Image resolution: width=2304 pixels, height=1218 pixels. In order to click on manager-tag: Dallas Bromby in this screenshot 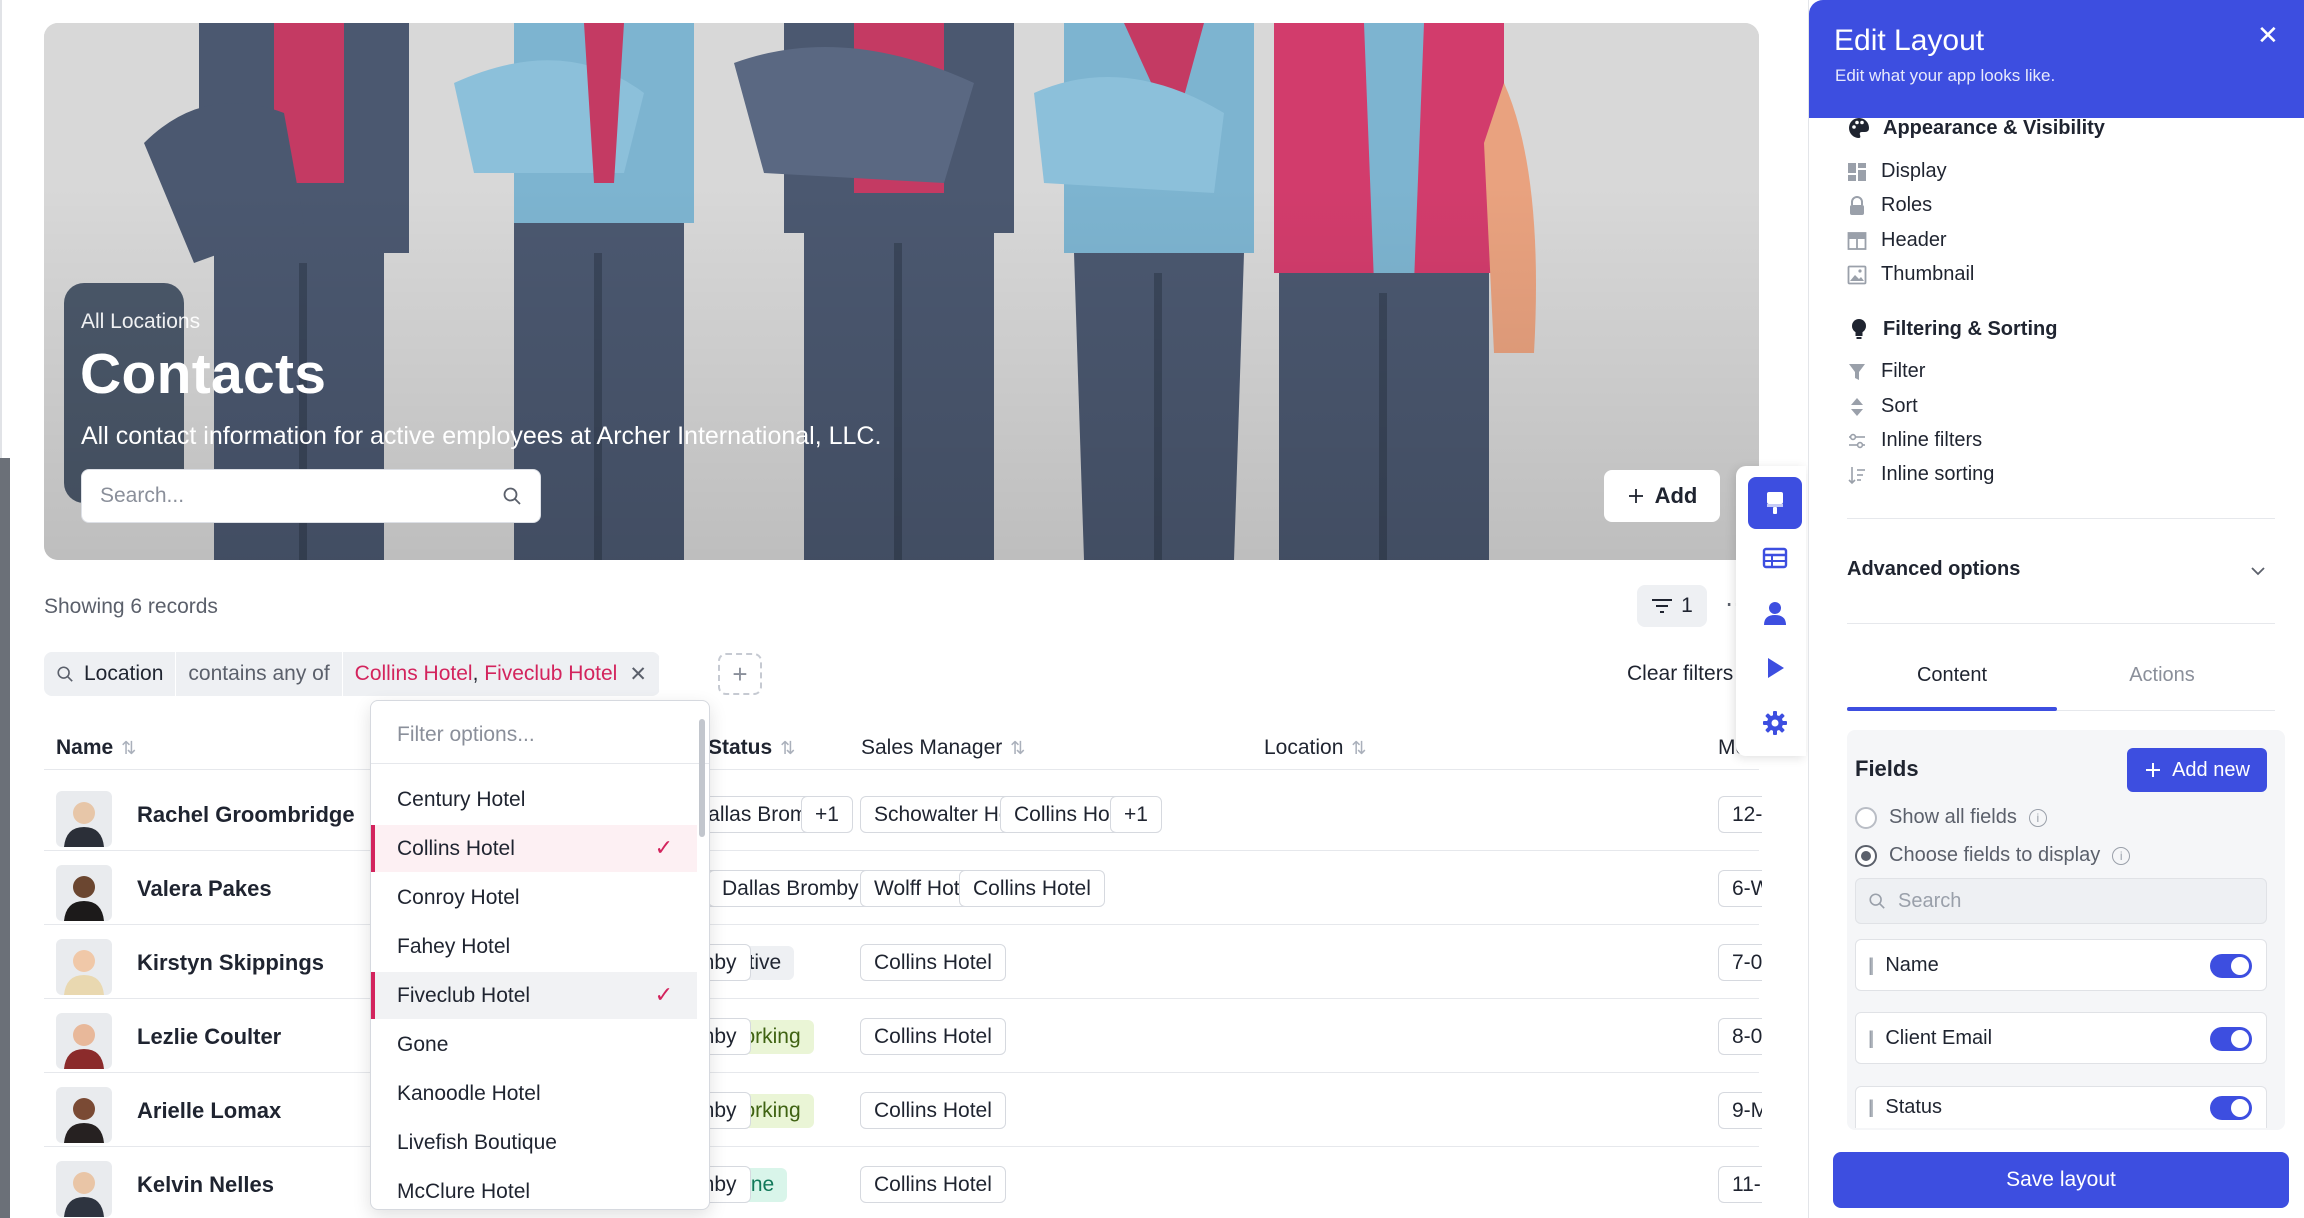, I will do `click(790, 888)`.